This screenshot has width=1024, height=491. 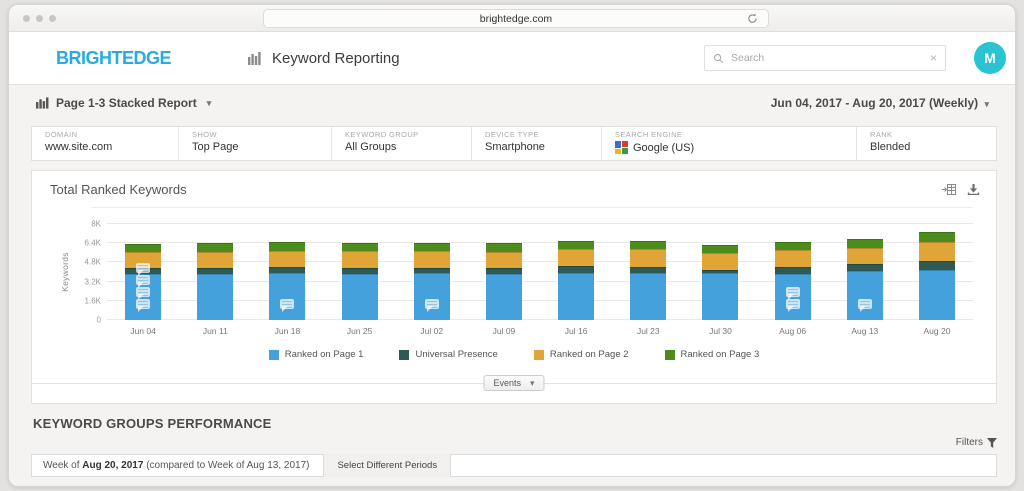 I want to click on search-clear-icon: ×, so click(x=933, y=58).